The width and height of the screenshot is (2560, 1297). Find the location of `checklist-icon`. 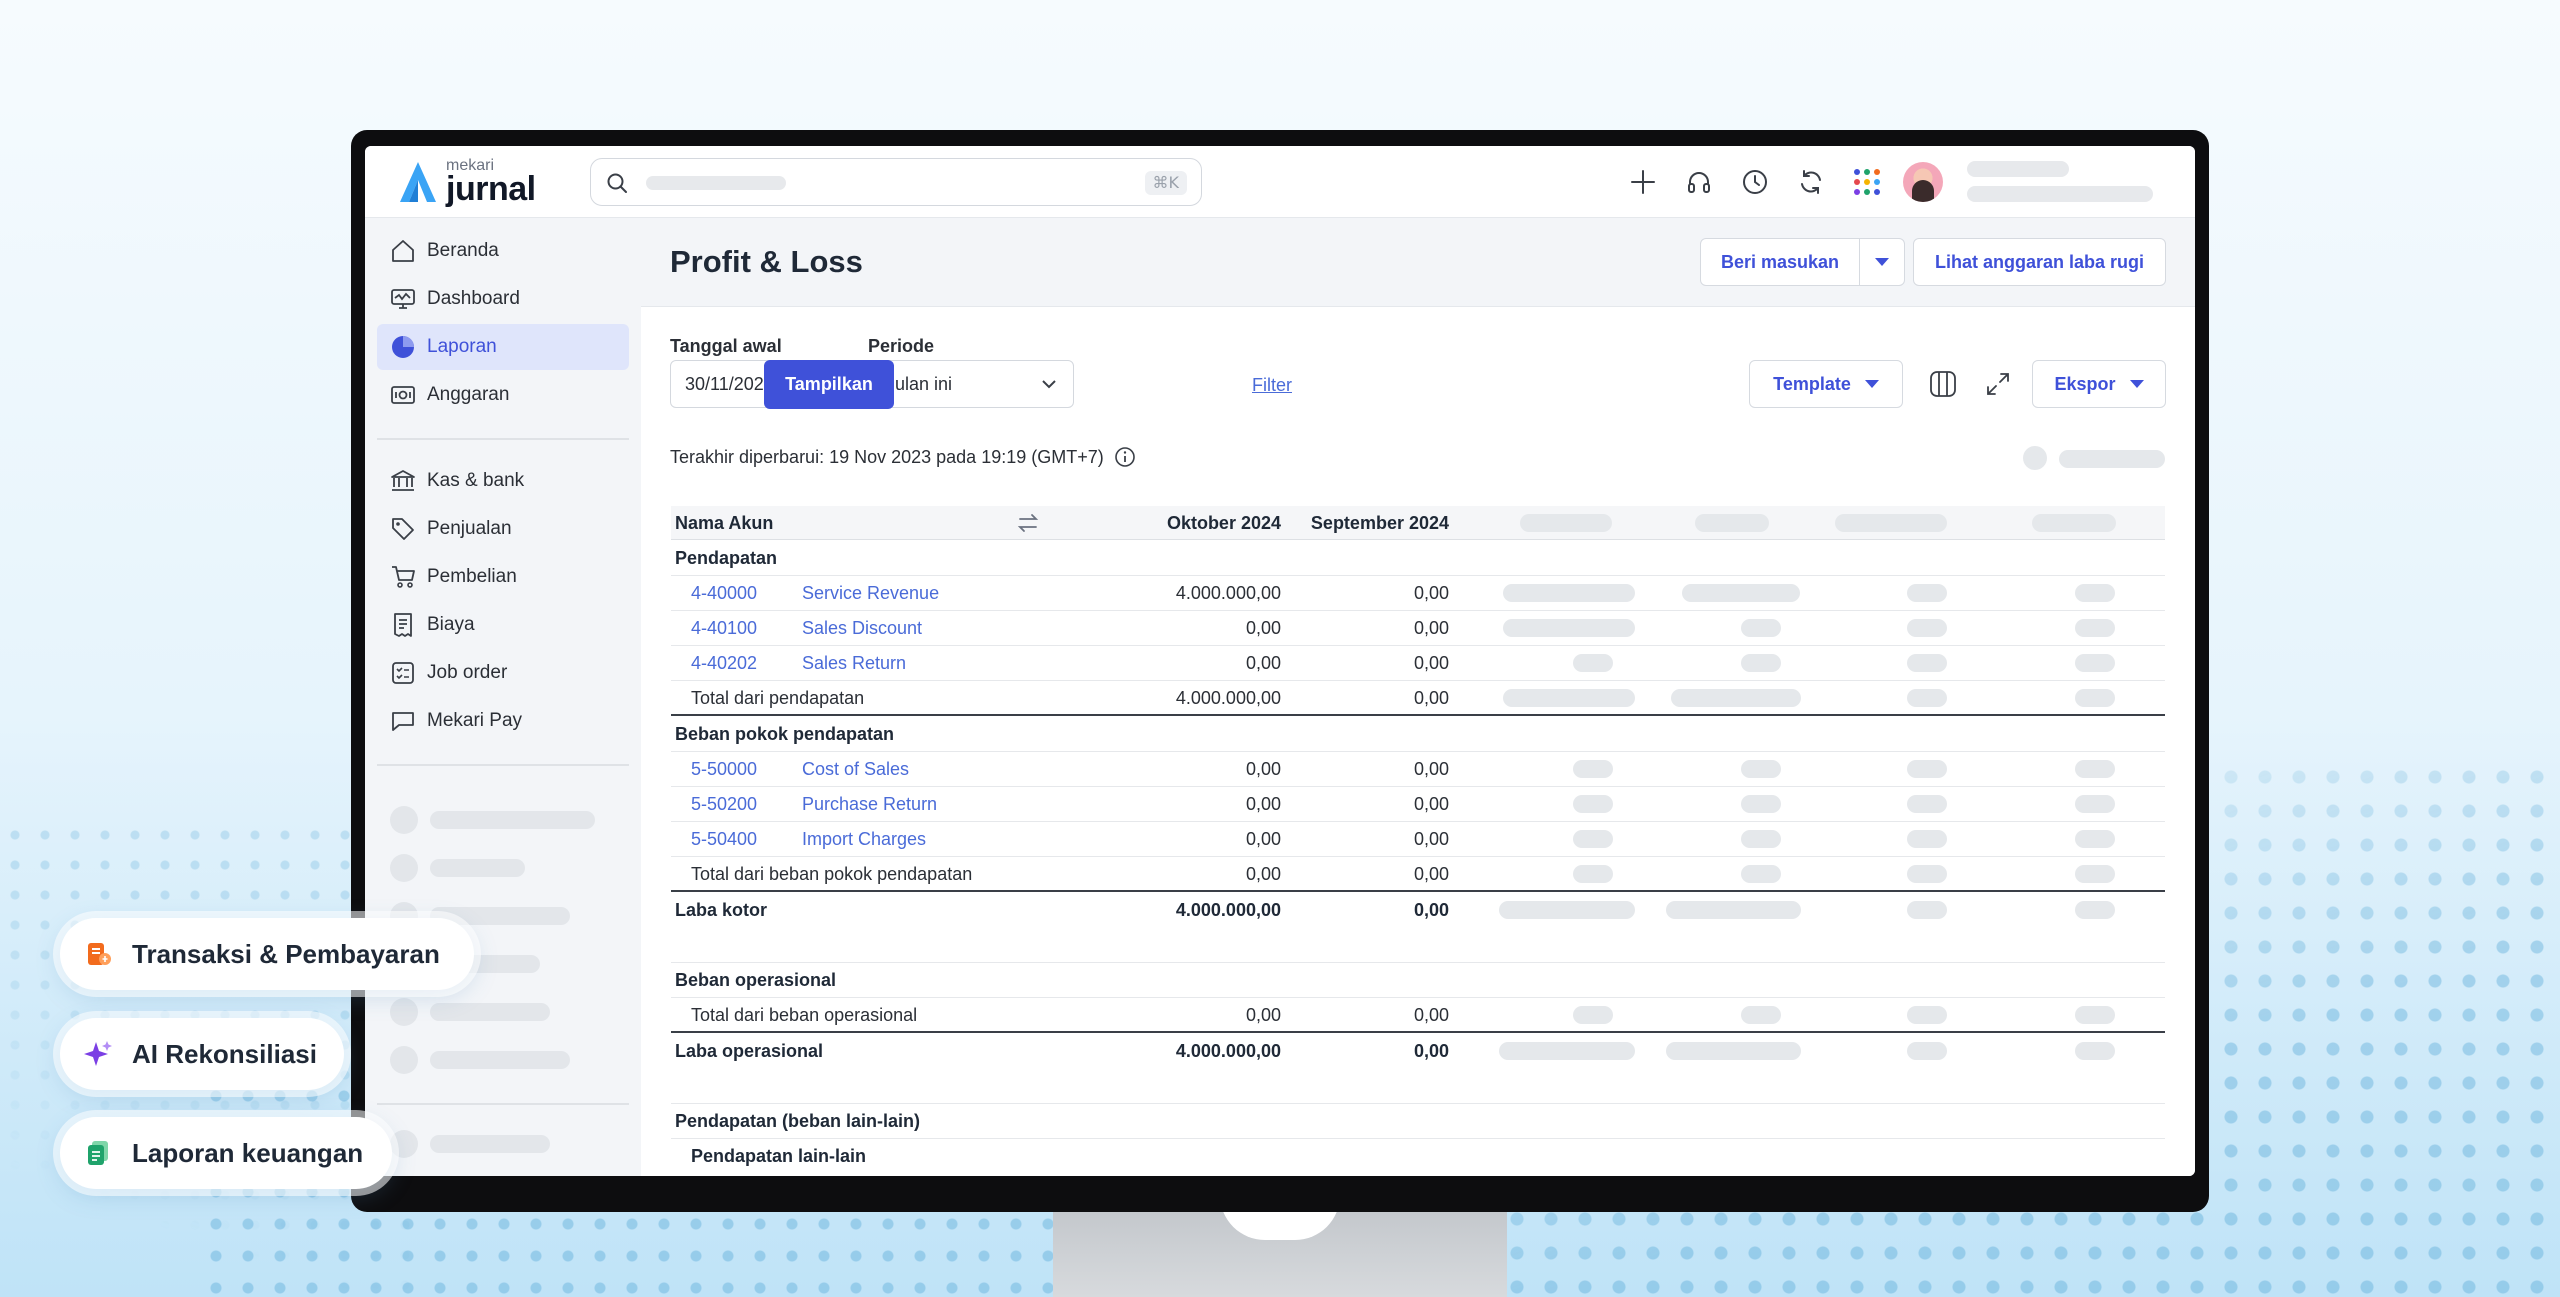

checklist-icon is located at coordinates (403, 673).